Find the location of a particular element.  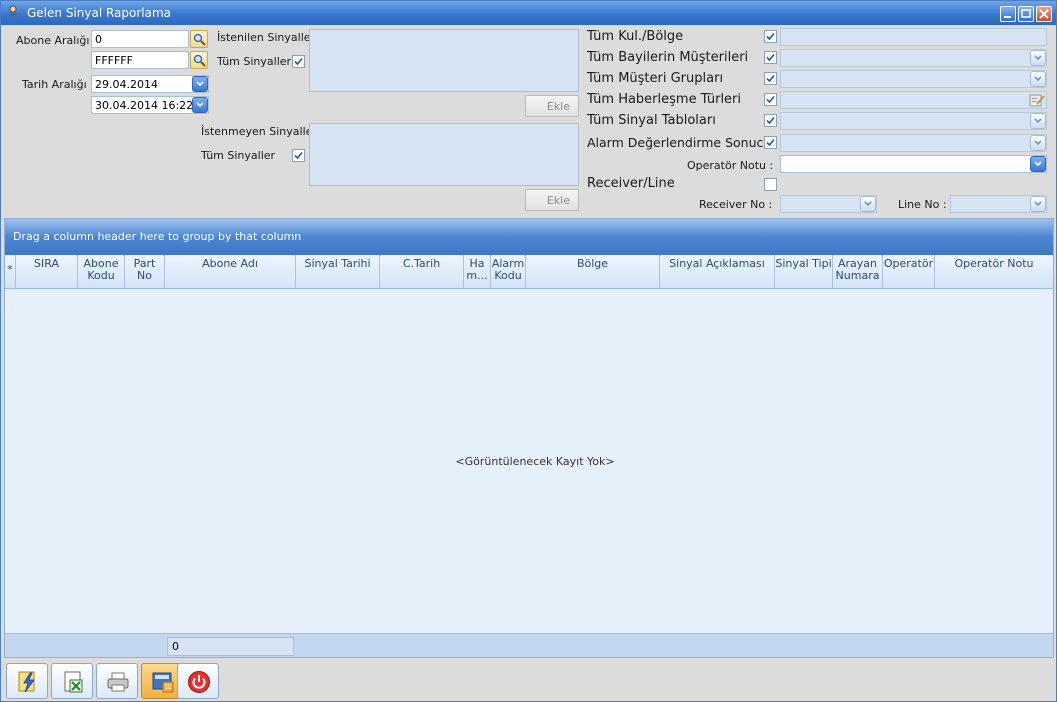

column-header-operator-line1: Operatör is located at coordinates (908, 263).